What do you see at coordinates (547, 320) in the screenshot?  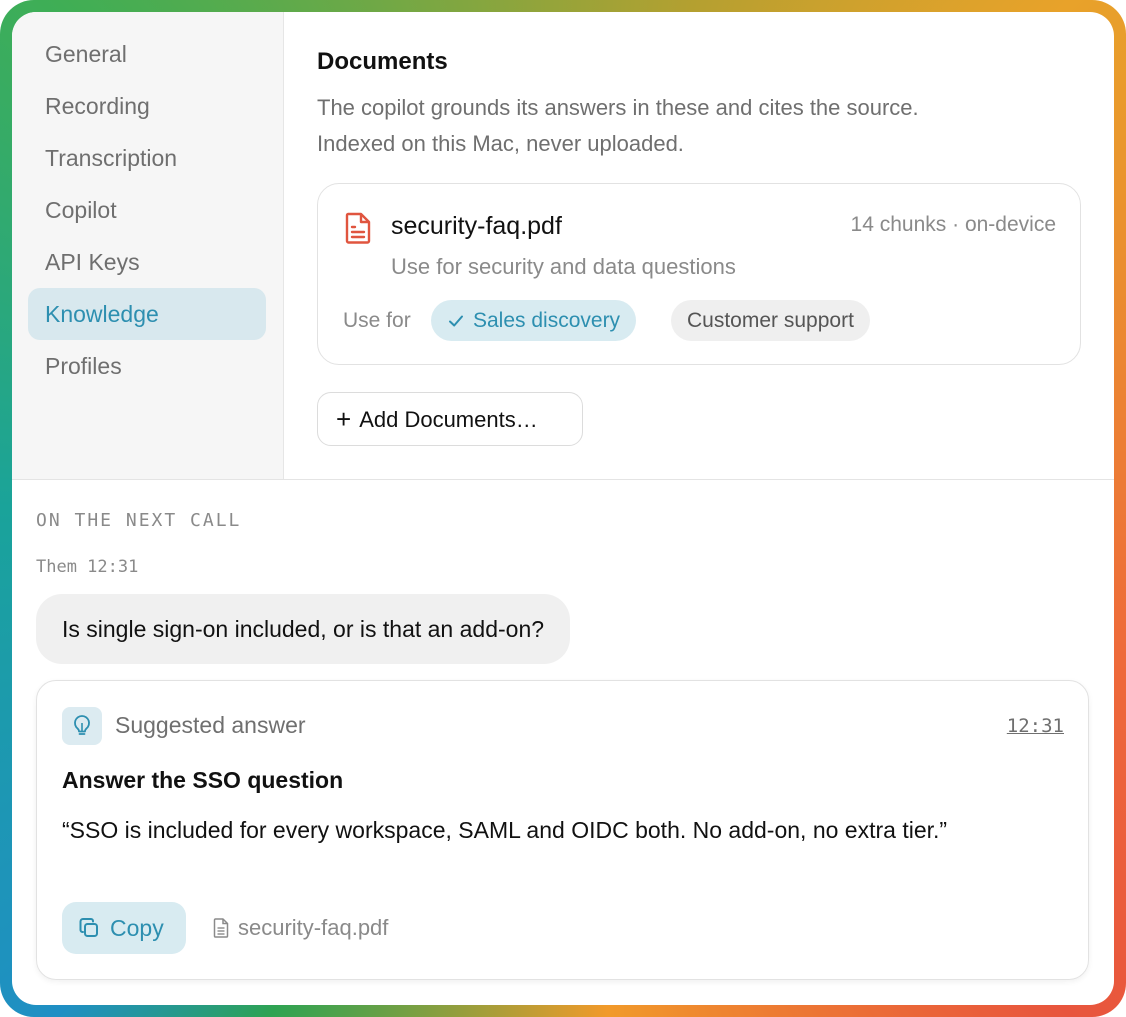 I see `tag-label: Sales discovery` at bounding box center [547, 320].